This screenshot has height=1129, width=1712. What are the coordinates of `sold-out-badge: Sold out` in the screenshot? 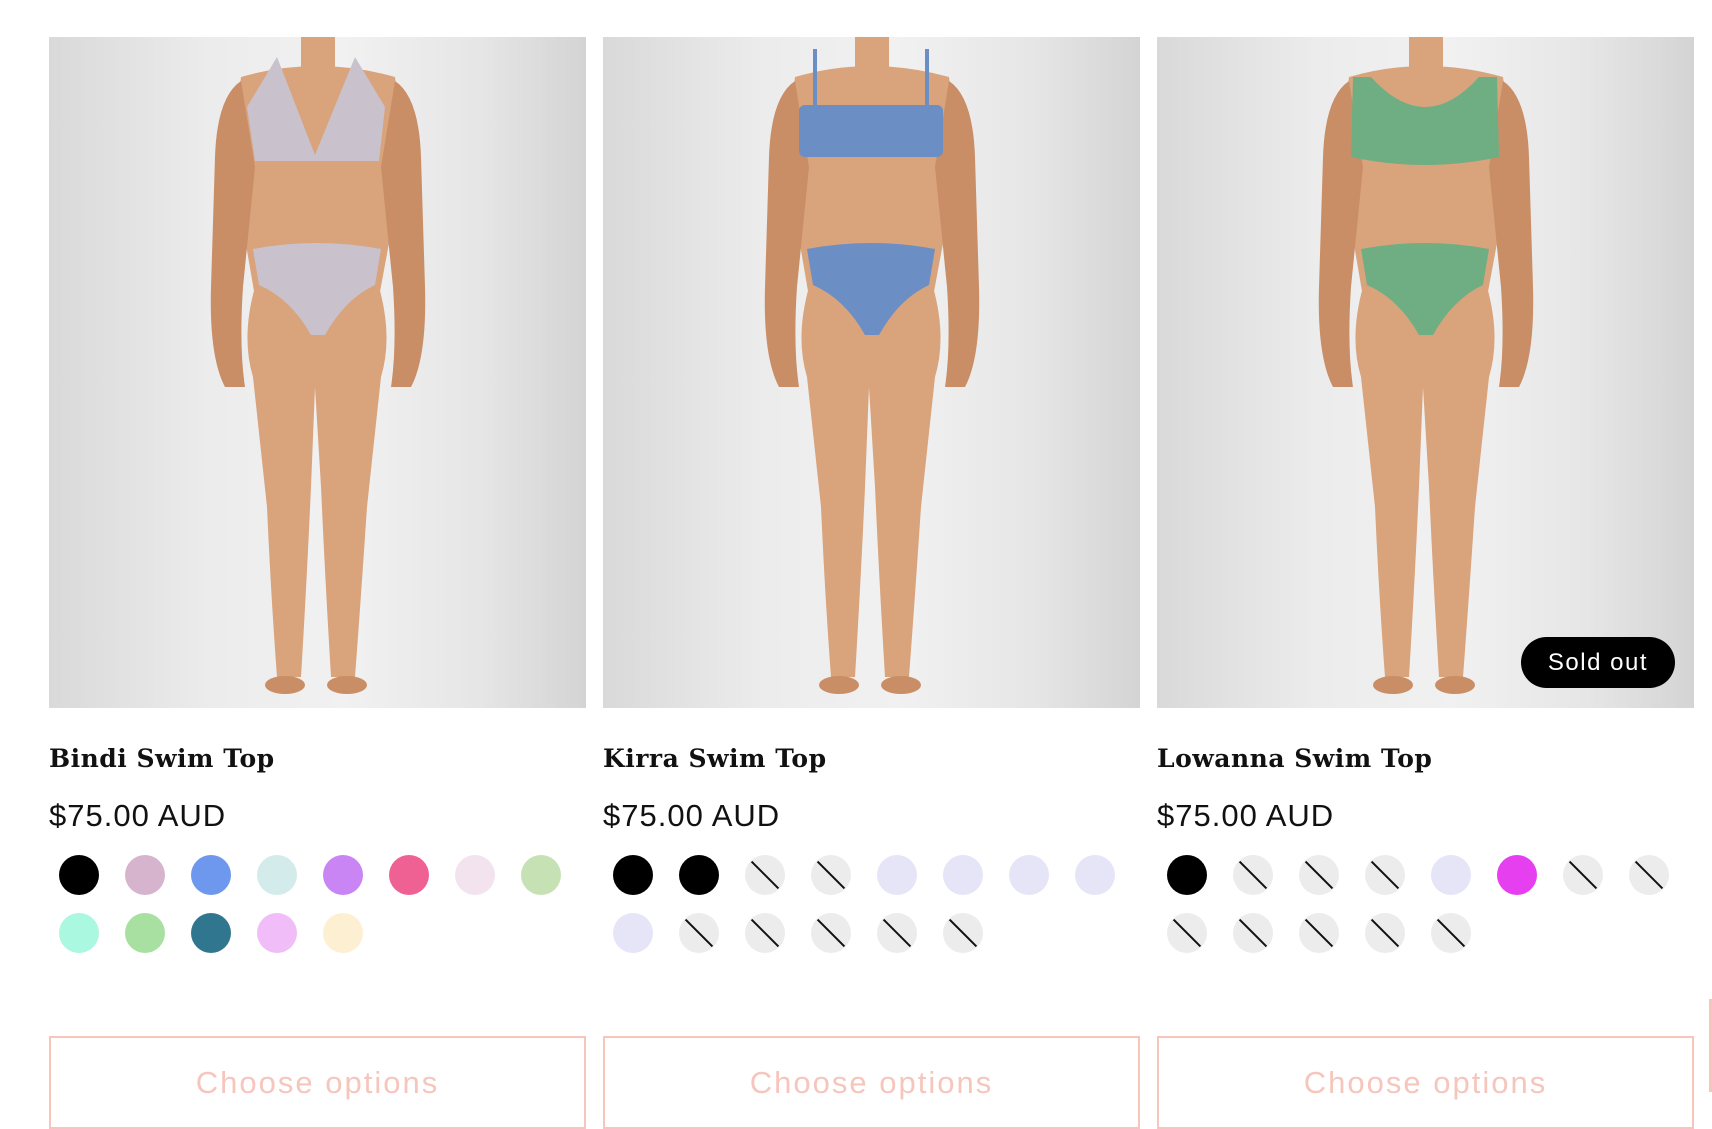 It's located at (1597, 662).